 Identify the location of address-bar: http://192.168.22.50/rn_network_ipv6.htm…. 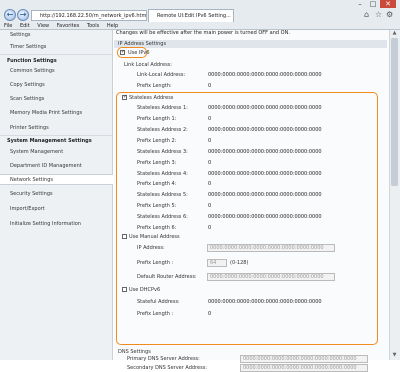
(89, 15).